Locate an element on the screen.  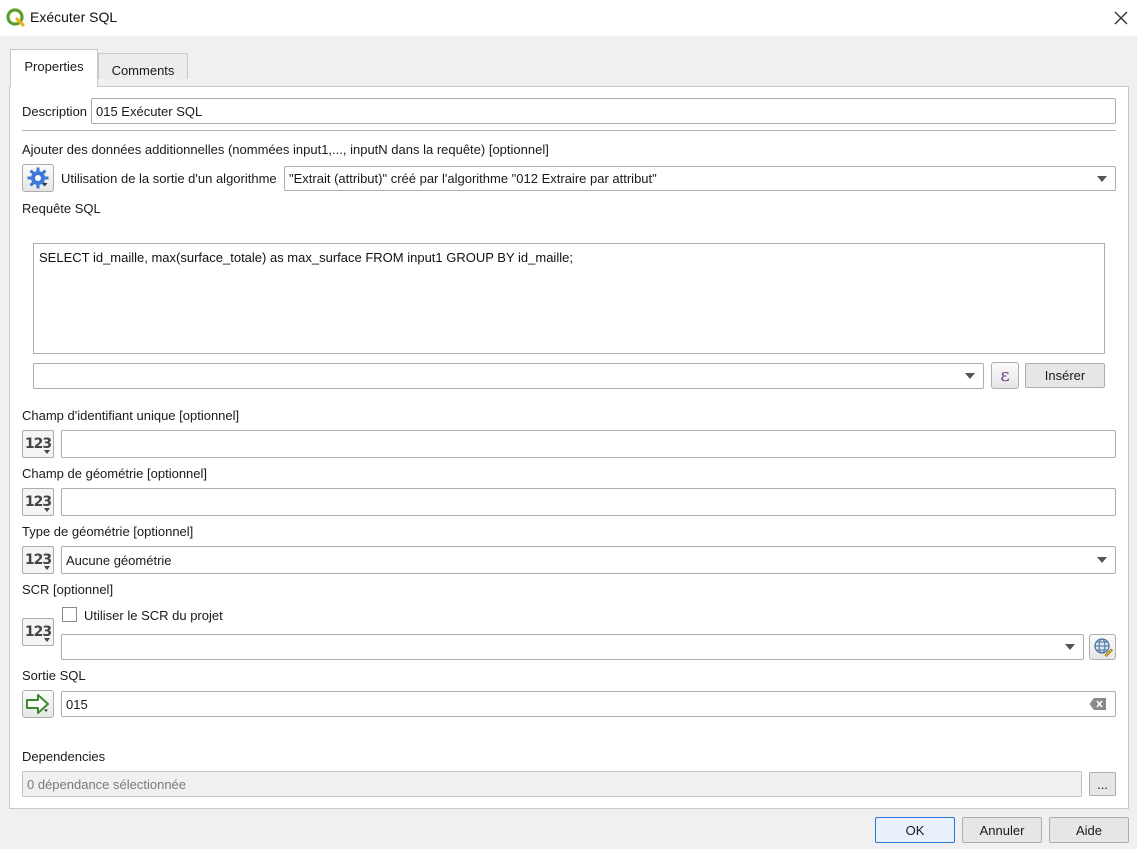
tab-comments: Comments is located at coordinates (143, 66).